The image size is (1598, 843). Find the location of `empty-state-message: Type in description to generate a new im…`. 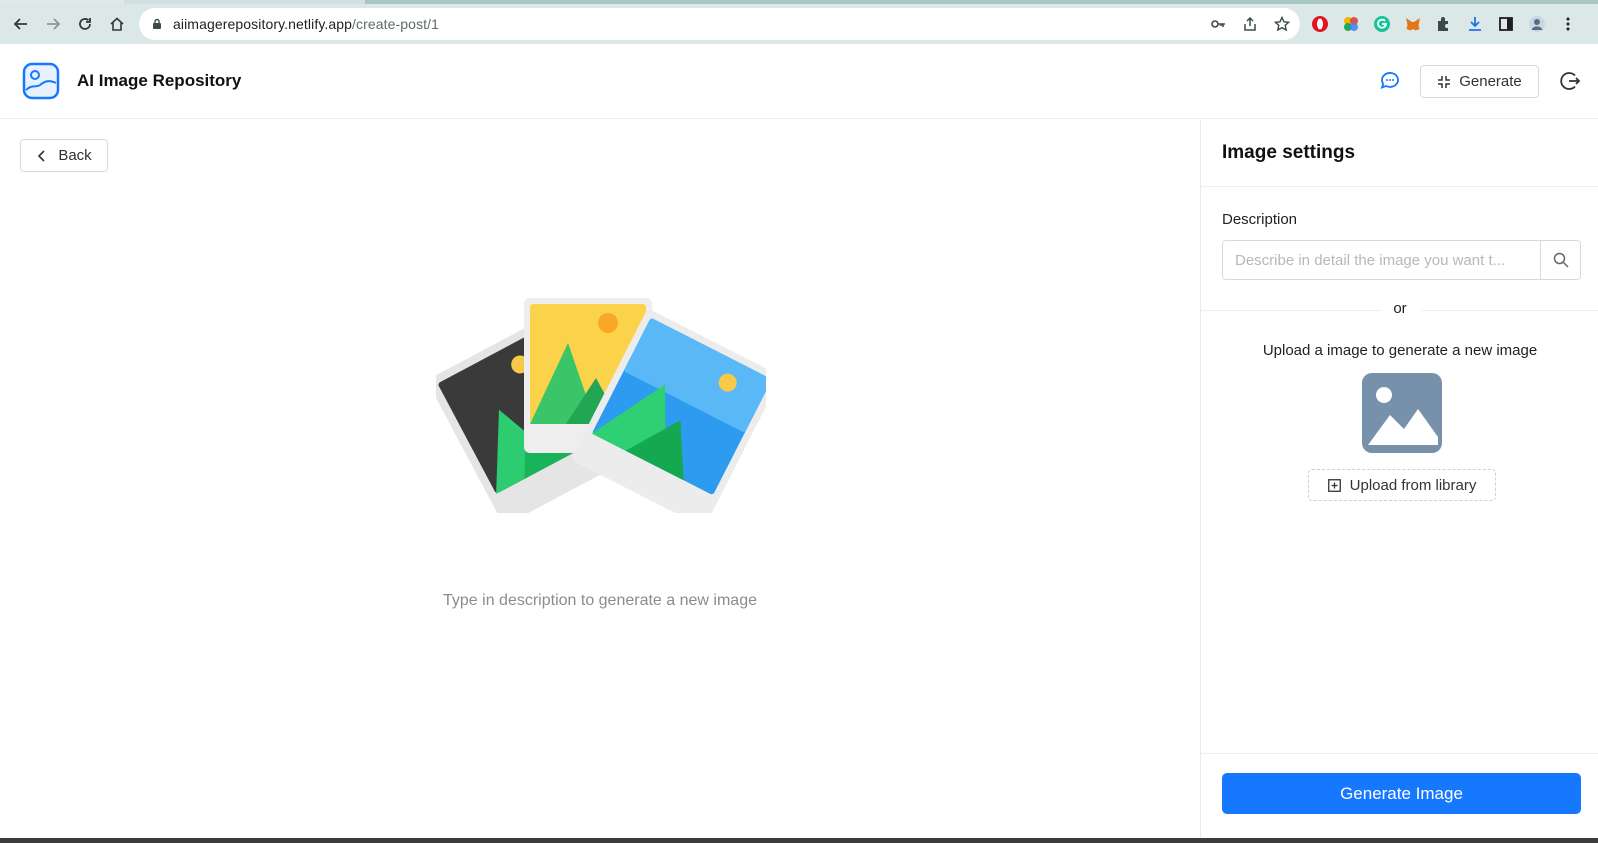

empty-state-message: Type in description to generate a new im… is located at coordinates (600, 600).